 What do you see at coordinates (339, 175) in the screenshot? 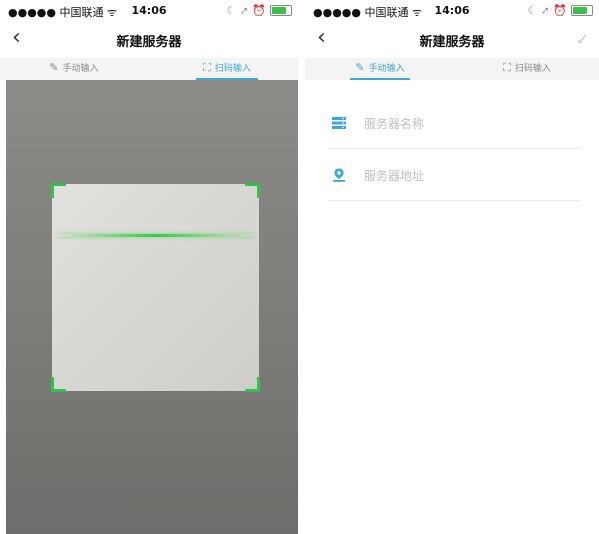
I see `location-pin-icon` at bounding box center [339, 175].